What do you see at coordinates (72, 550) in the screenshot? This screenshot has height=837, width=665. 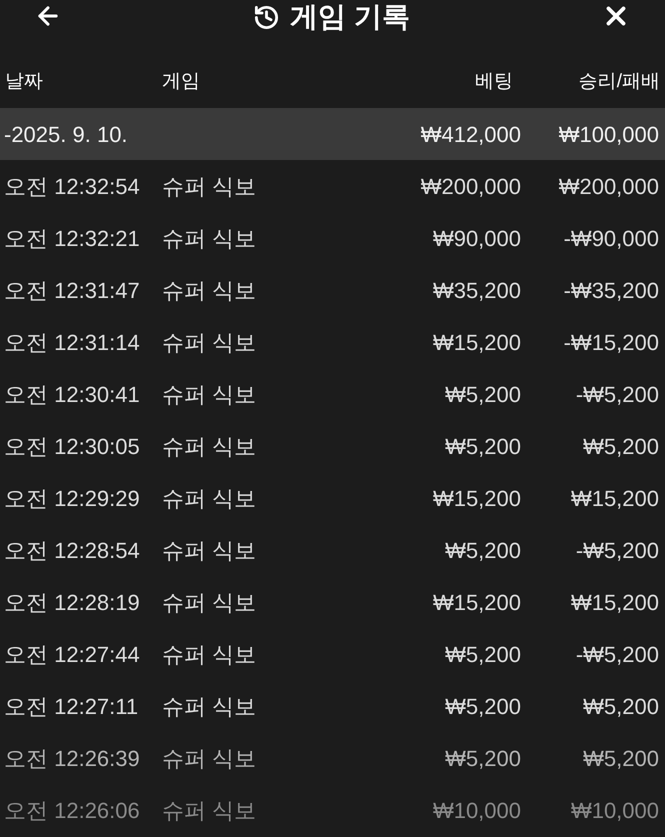 I see `time-cell-text: 오전 12:28:54` at bounding box center [72, 550].